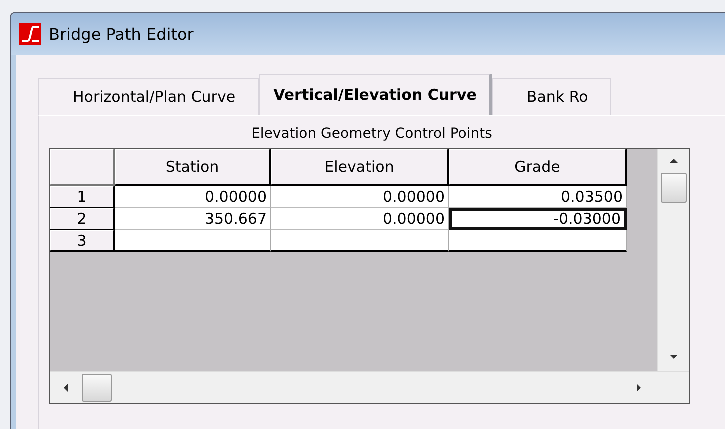  Describe the element at coordinates (30, 34) in the screenshot. I see `app-logo-icon` at that location.